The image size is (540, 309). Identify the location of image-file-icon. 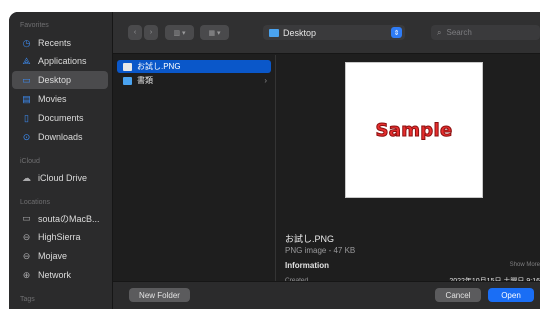
(127, 66).